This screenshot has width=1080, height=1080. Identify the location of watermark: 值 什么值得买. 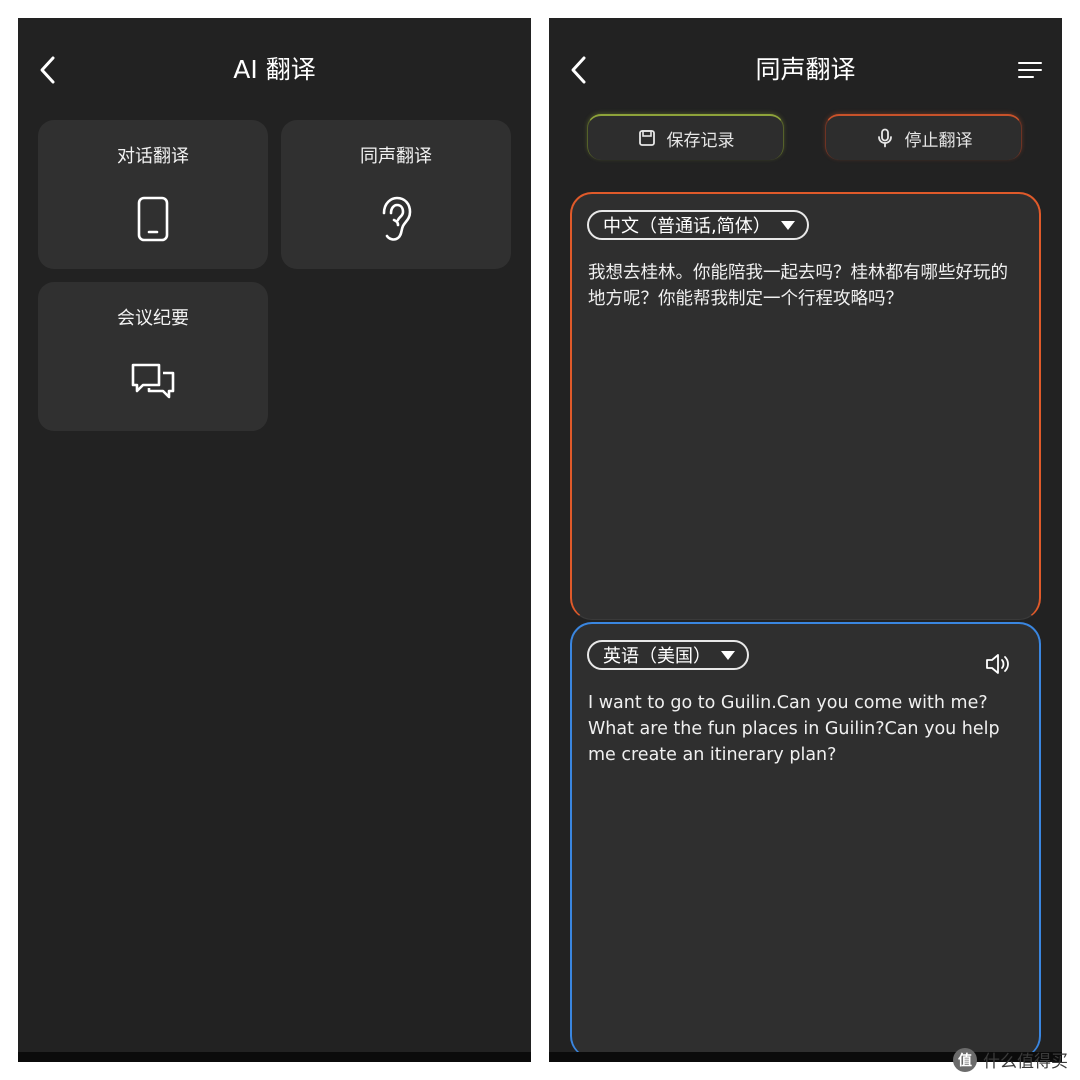
(1010, 1059).